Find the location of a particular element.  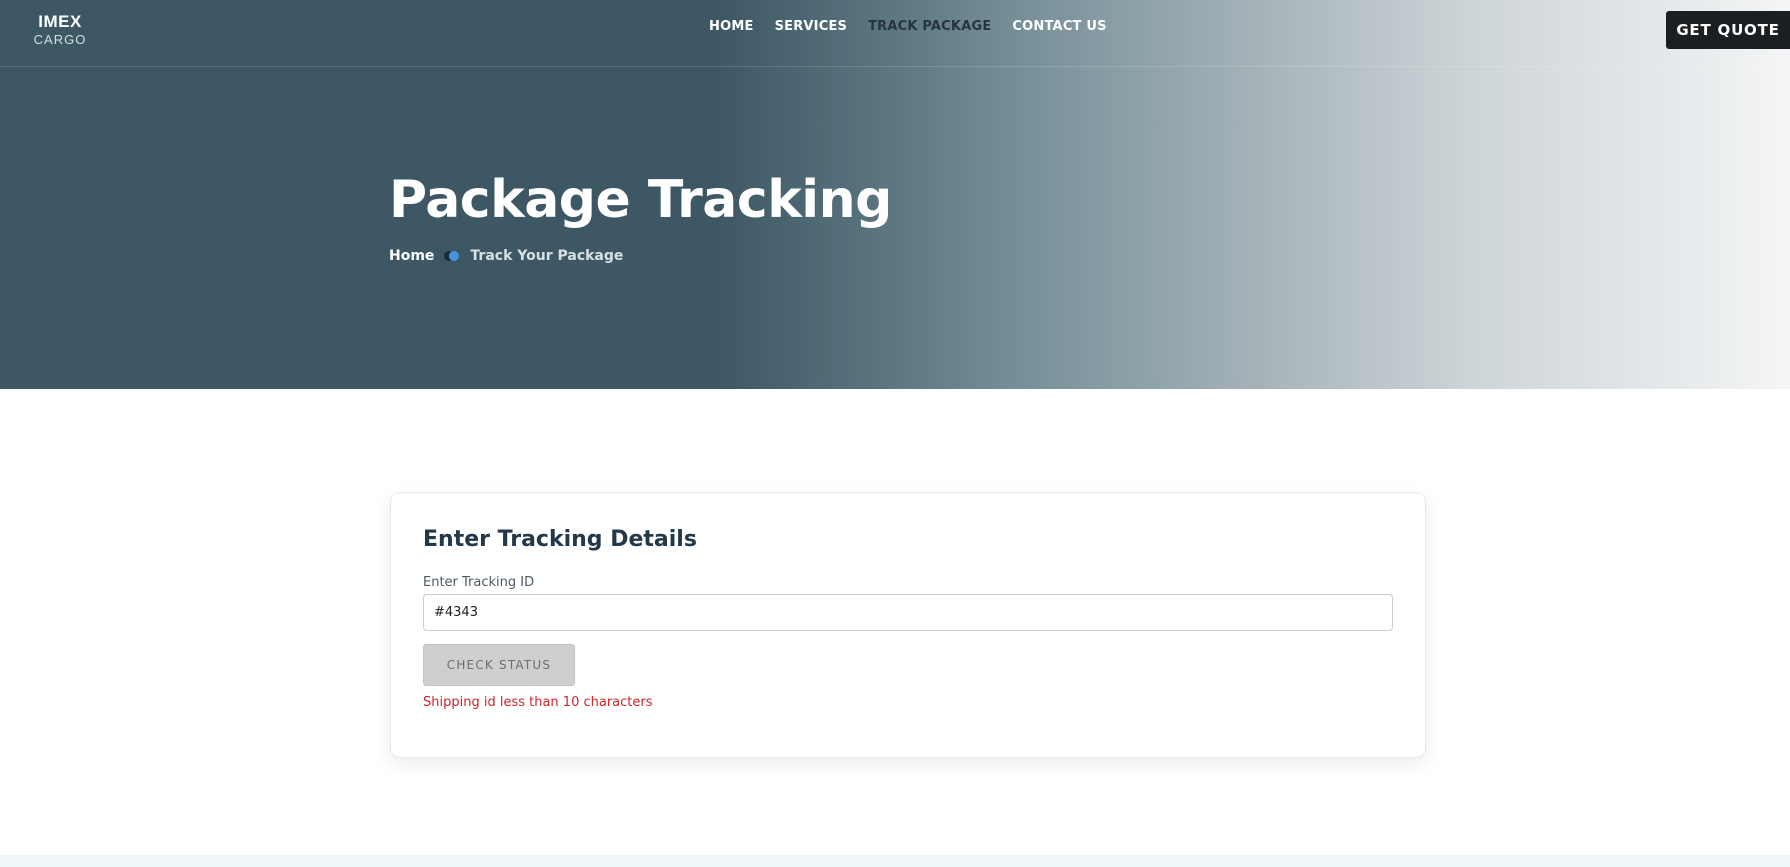

header-divider is located at coordinates (895, 66).